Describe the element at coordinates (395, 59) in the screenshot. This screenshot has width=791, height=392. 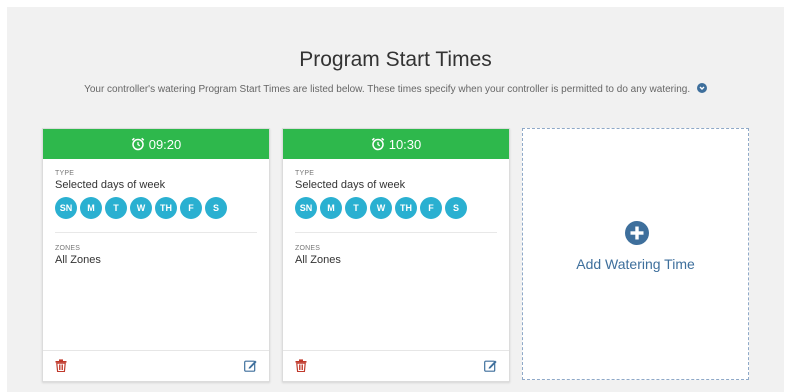
I see `page-title: Program Start Times` at that location.